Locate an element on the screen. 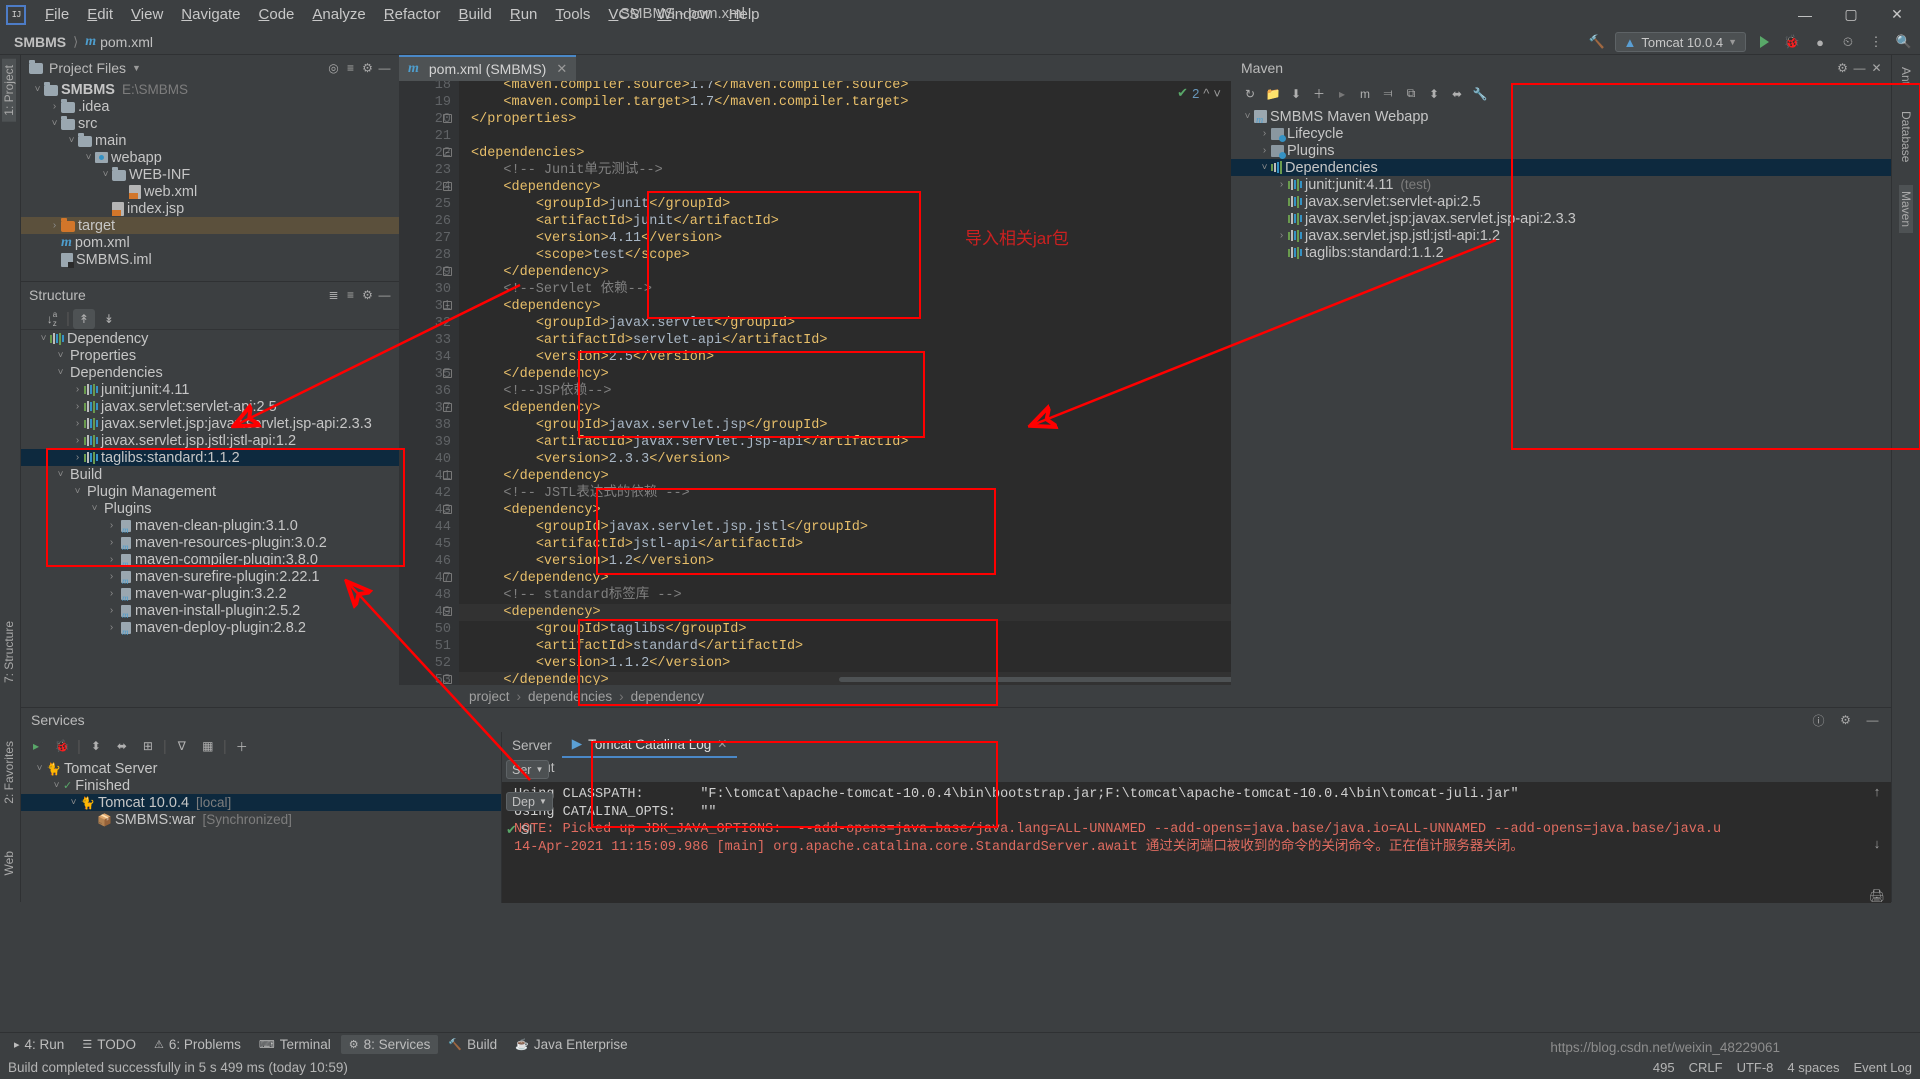 The width and height of the screenshot is (1920, 1079). scroll-down-icon: ↓ is located at coordinates (1877, 843).